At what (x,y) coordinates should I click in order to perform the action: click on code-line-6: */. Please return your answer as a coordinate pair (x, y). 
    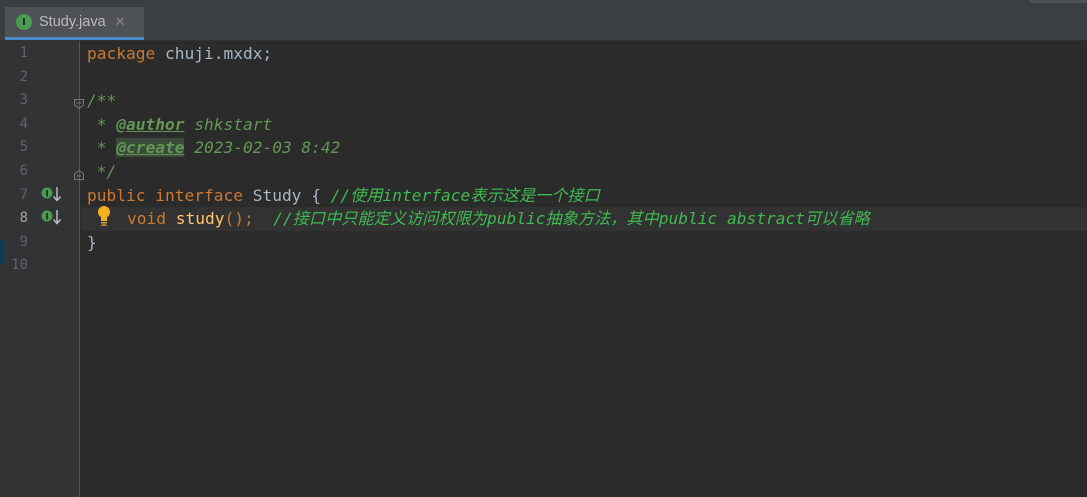
    Looking at the image, I should click on (102, 172).